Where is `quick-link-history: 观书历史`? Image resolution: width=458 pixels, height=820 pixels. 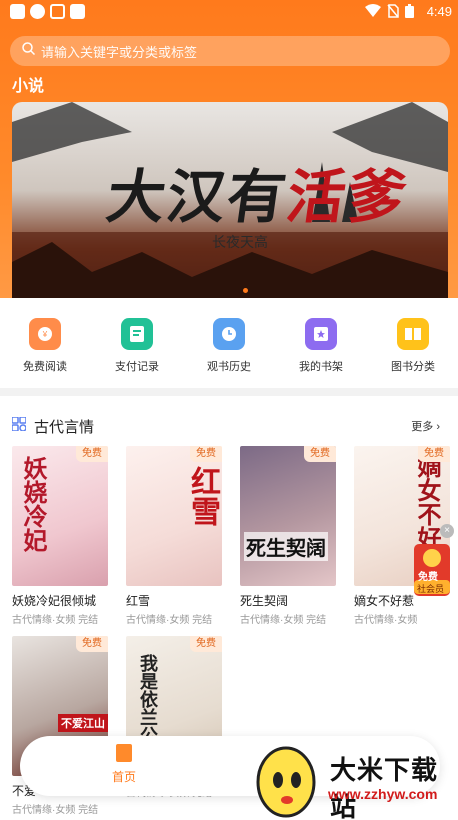 quick-link-history: 观书历史 is located at coordinates (229, 346).